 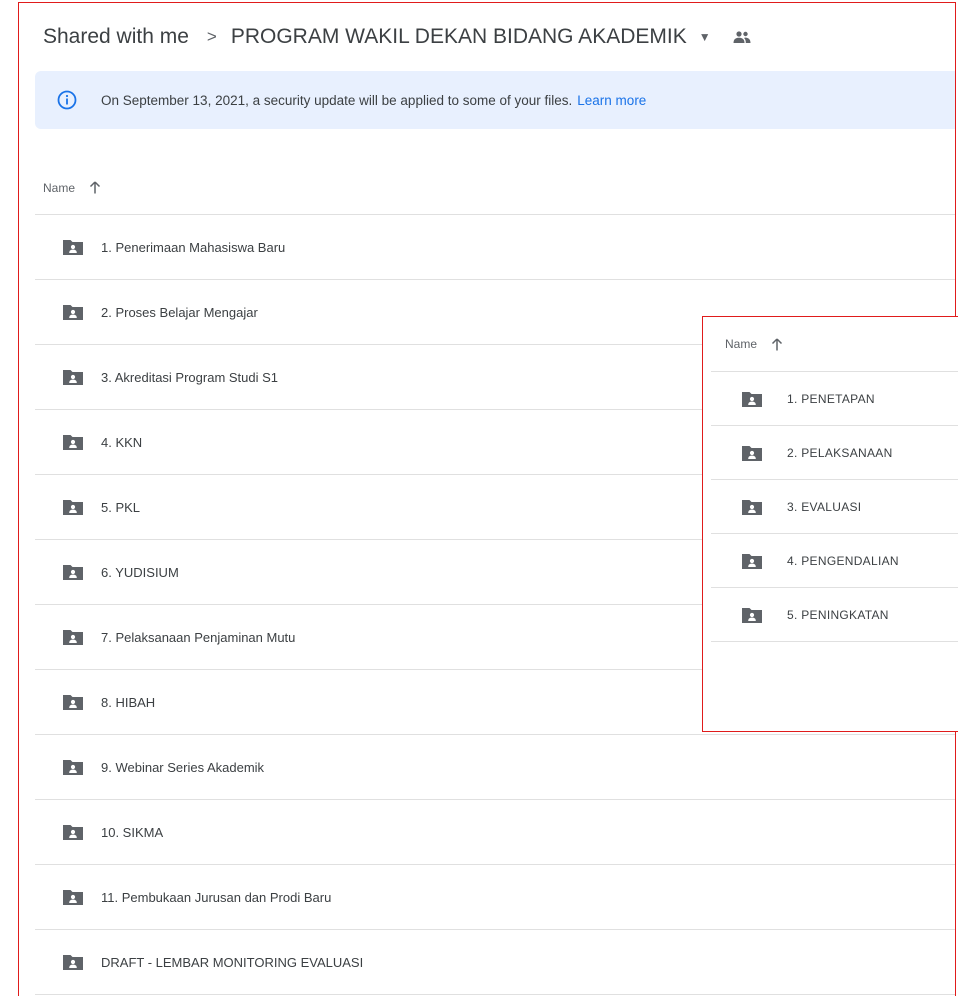 What do you see at coordinates (232, 962) in the screenshot?
I see `folder-name: DRAFT - LEMBAR MONITORING EVALUASI` at bounding box center [232, 962].